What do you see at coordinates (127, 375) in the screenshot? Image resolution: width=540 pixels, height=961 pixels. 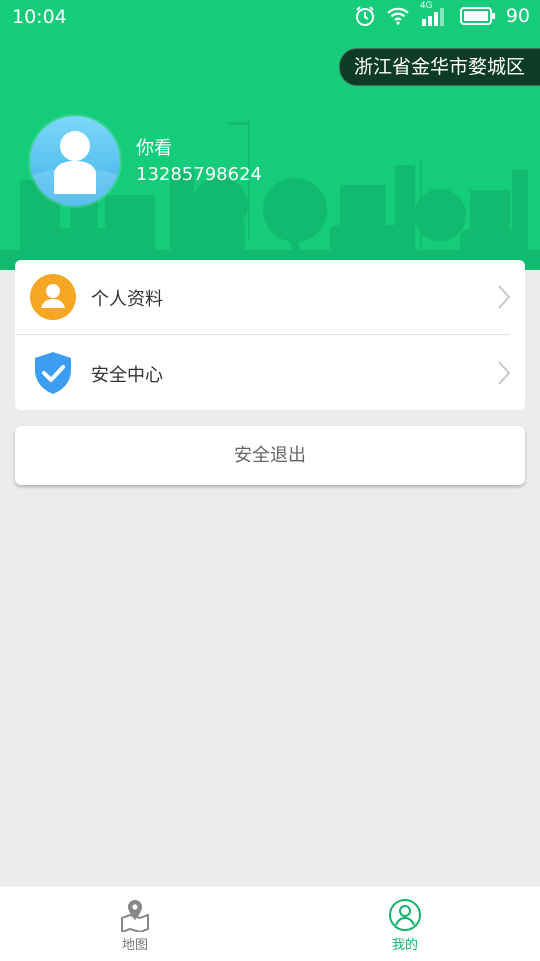 I see `menu-item-label: 安全中心` at bounding box center [127, 375].